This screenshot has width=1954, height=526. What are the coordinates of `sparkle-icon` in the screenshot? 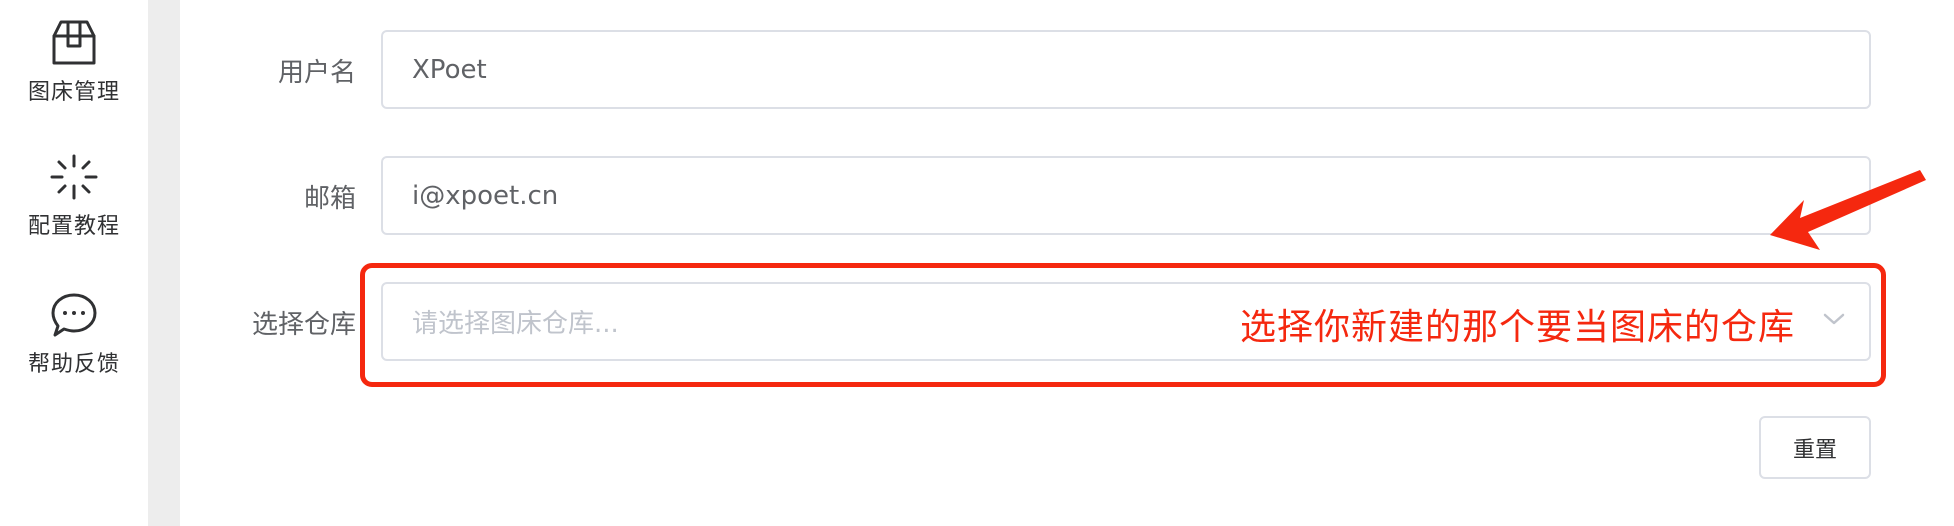 It's located at (74, 177).